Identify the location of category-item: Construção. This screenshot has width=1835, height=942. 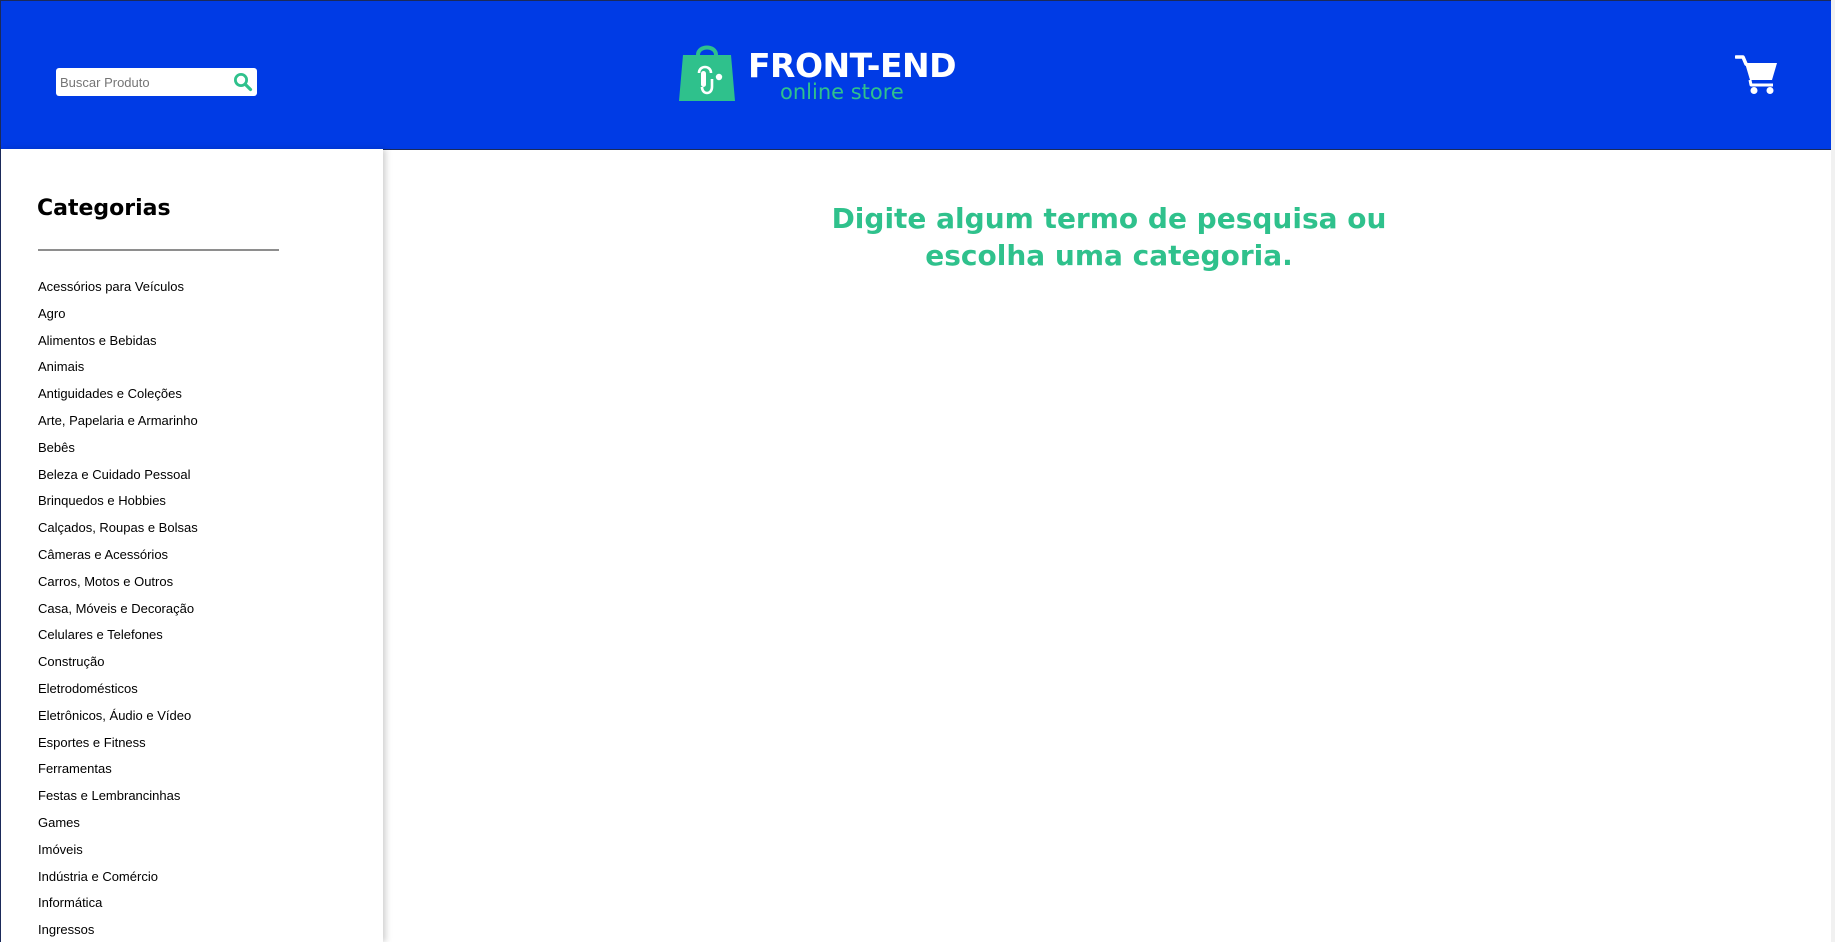
(118, 662).